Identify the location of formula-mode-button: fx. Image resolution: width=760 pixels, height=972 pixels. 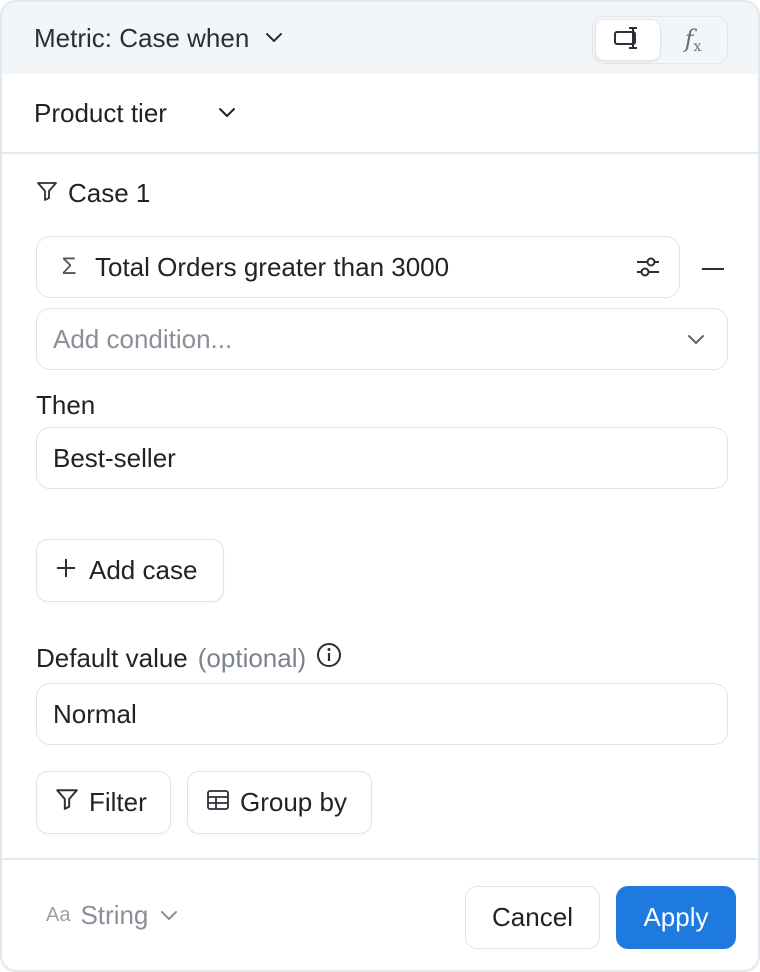
(693, 40).